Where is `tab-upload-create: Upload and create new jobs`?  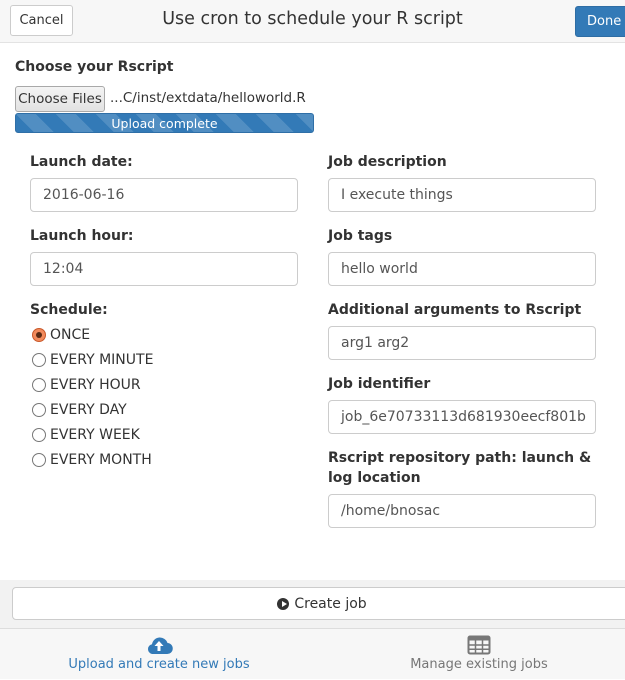 tab-upload-create: Upload and create new jobs is located at coordinates (159, 654).